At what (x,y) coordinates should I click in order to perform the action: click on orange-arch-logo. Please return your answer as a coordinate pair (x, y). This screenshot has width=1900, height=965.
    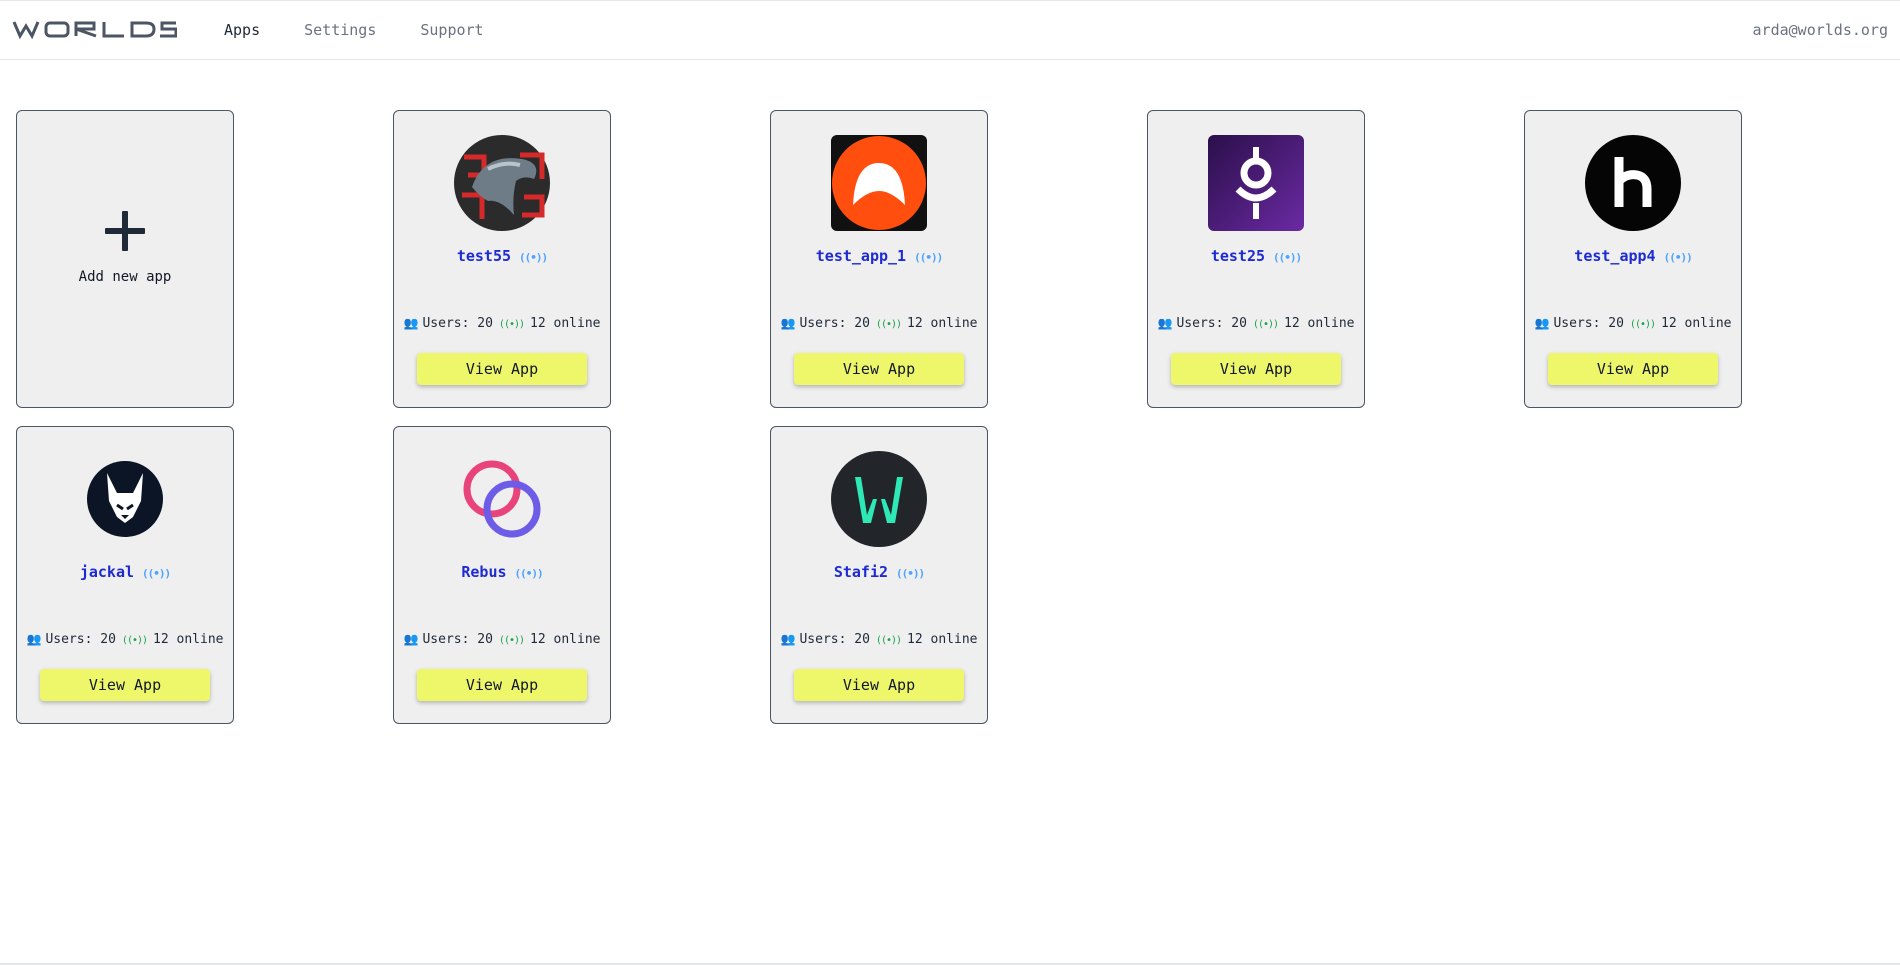
    Looking at the image, I should click on (879, 183).